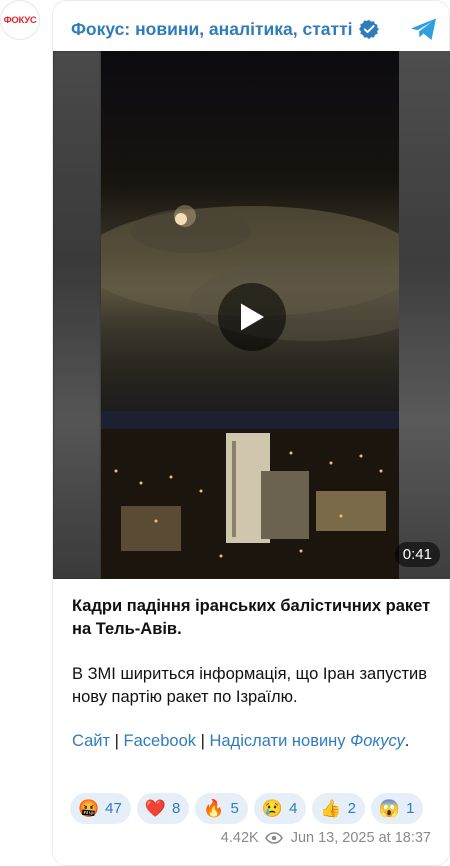  I want to click on reaction-thumbs-up: 👍 2, so click(338, 808).